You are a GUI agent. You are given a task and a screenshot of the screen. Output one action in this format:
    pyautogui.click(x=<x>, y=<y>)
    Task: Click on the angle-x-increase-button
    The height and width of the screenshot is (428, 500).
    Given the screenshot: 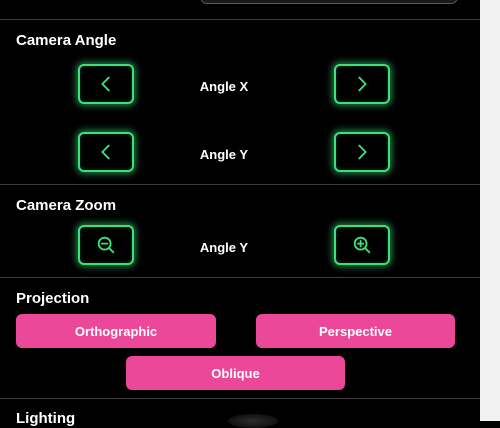 What is the action you would take?
    pyautogui.click(x=362, y=84)
    